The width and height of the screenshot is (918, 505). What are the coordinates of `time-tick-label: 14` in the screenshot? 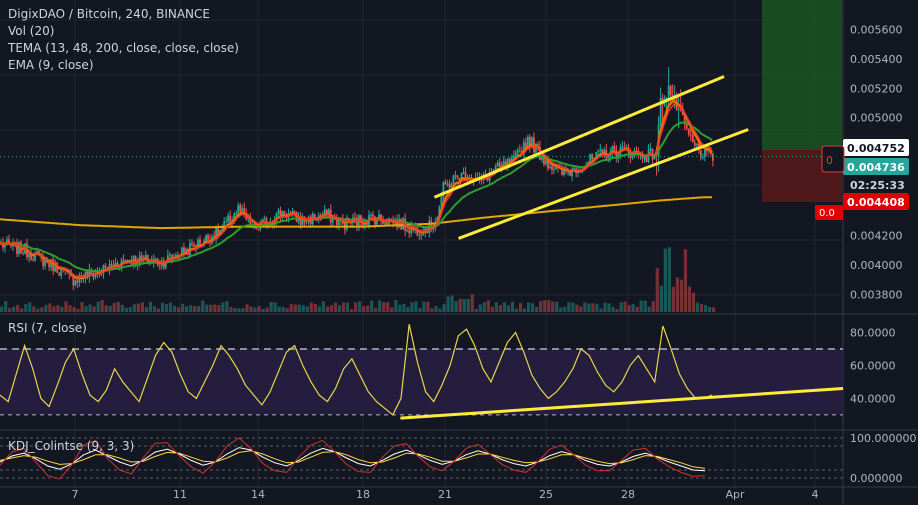 It's located at (258, 494).